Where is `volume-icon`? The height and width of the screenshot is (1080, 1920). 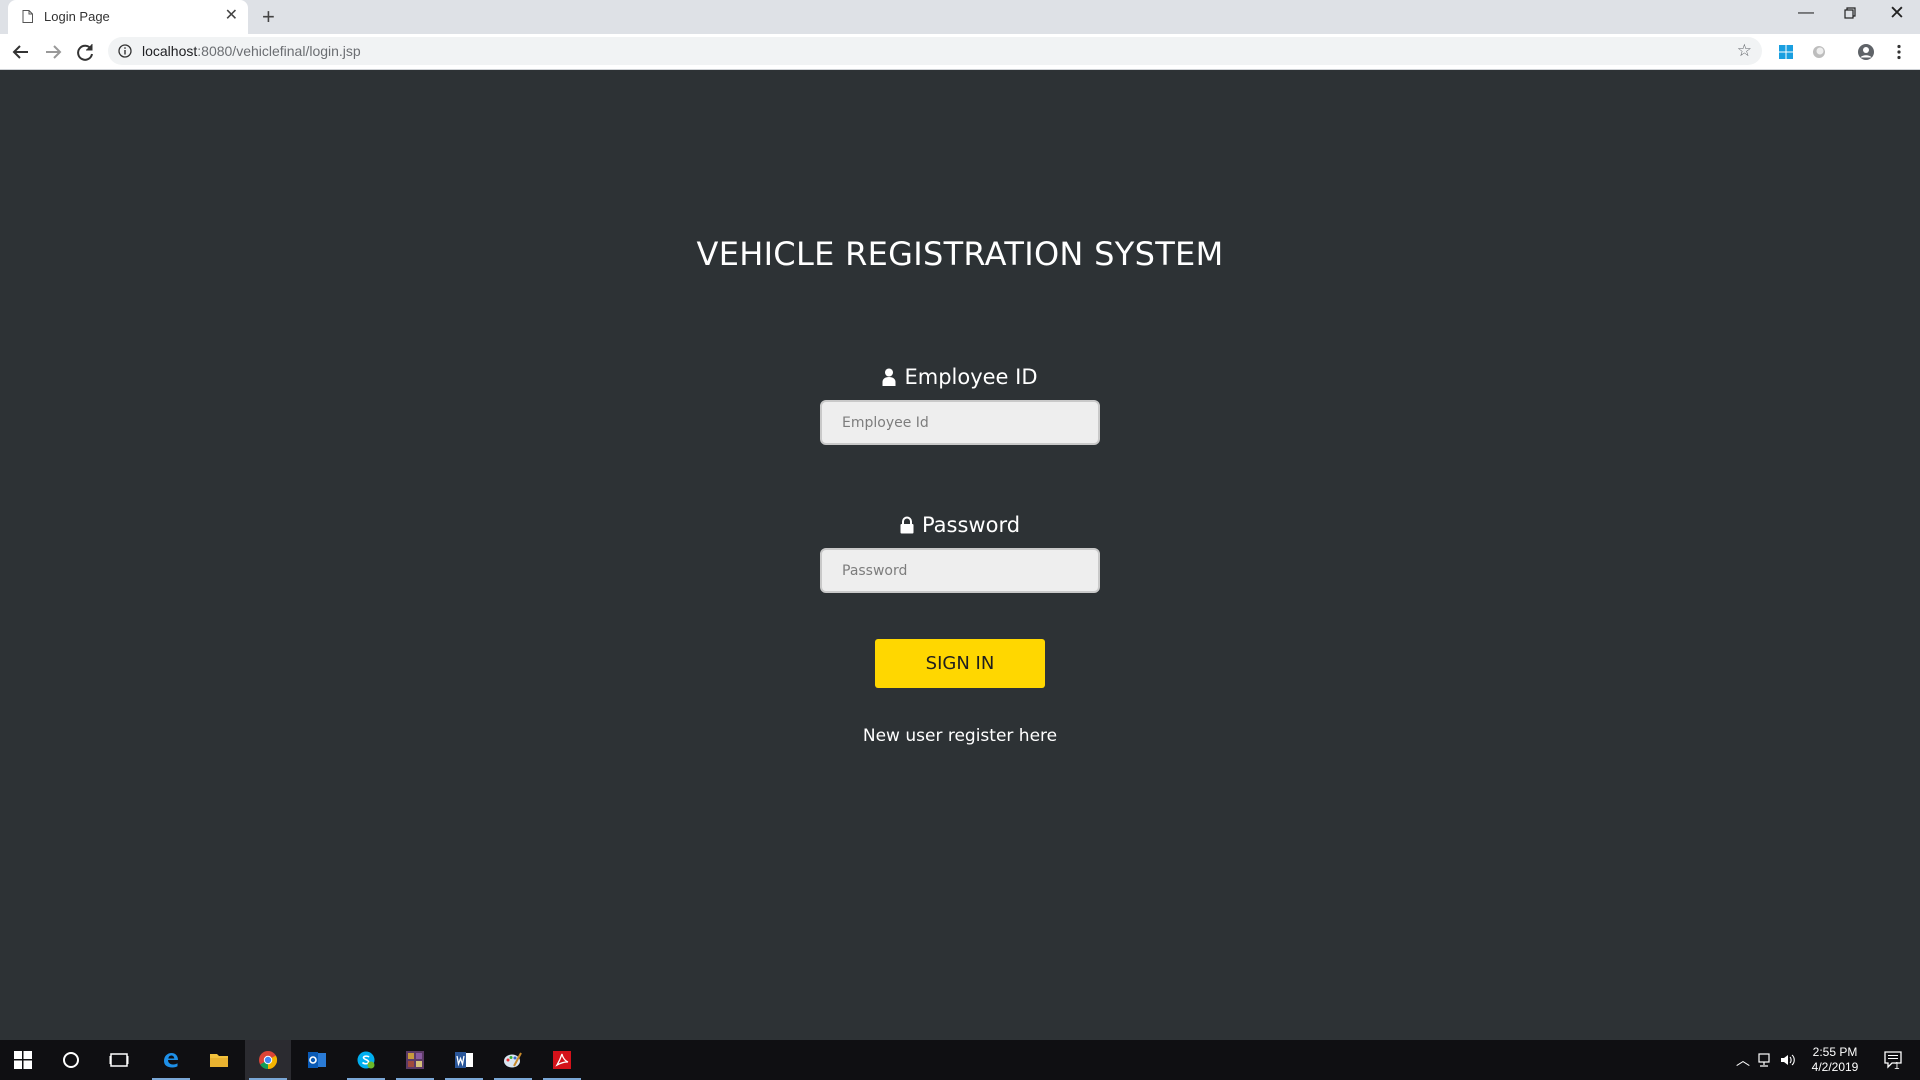
volume-icon is located at coordinates (1788, 1060).